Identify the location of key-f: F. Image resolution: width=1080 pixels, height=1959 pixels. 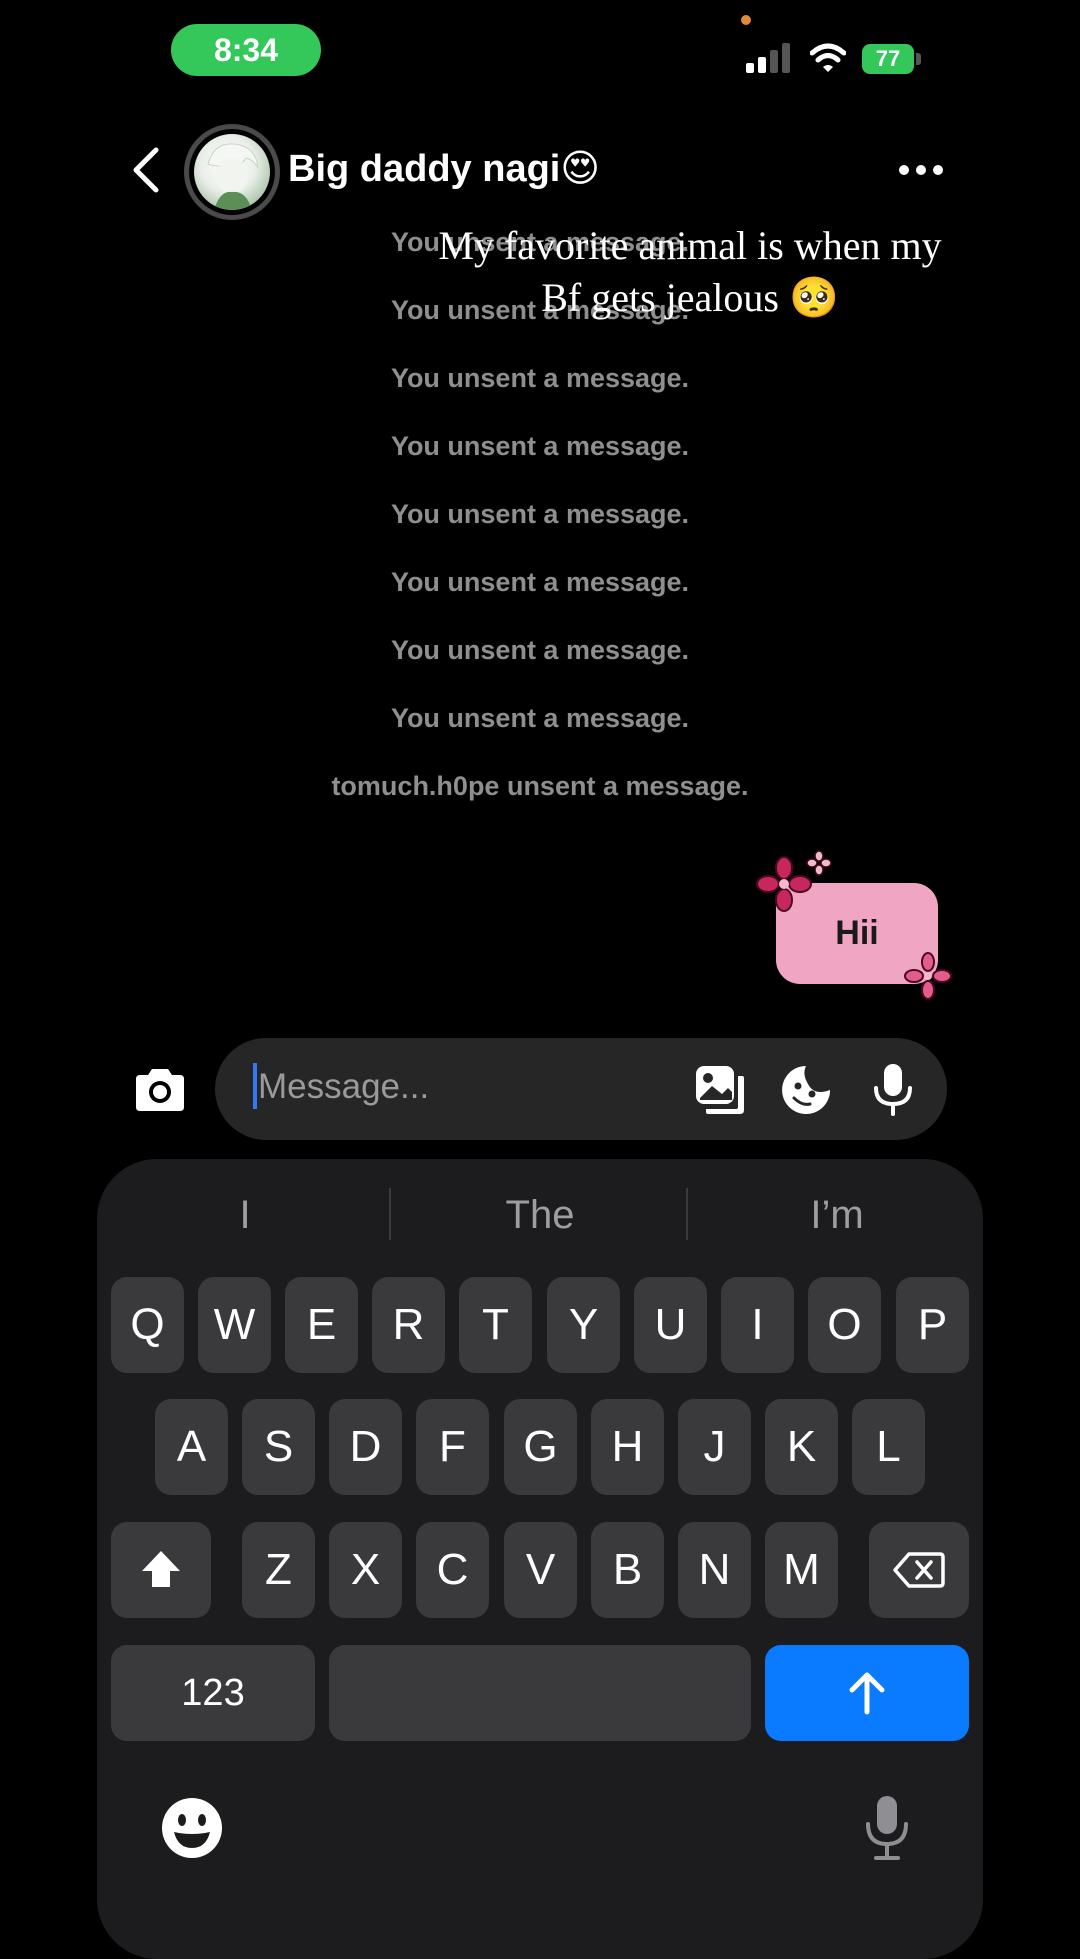
(452, 1447).